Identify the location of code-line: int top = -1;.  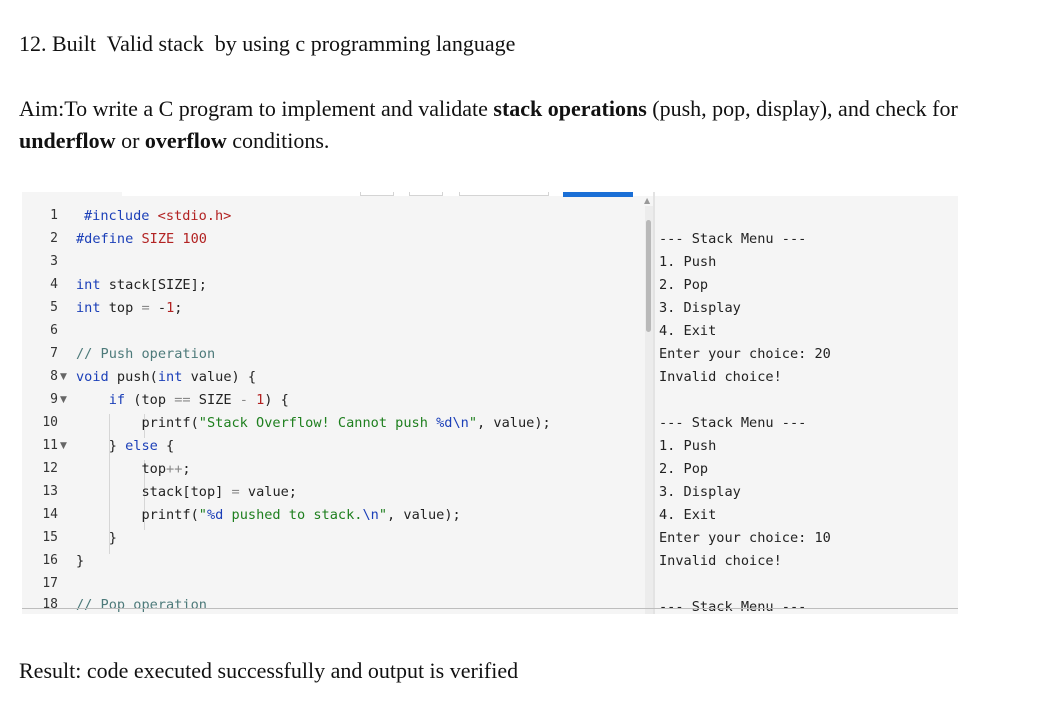
(129, 308).